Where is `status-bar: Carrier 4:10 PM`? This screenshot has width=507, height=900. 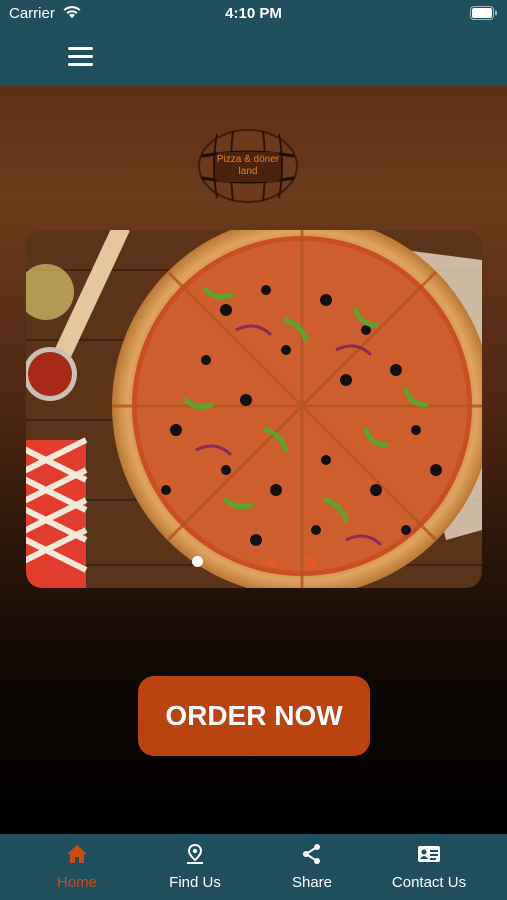 status-bar: Carrier 4:10 PM is located at coordinates (253, 14).